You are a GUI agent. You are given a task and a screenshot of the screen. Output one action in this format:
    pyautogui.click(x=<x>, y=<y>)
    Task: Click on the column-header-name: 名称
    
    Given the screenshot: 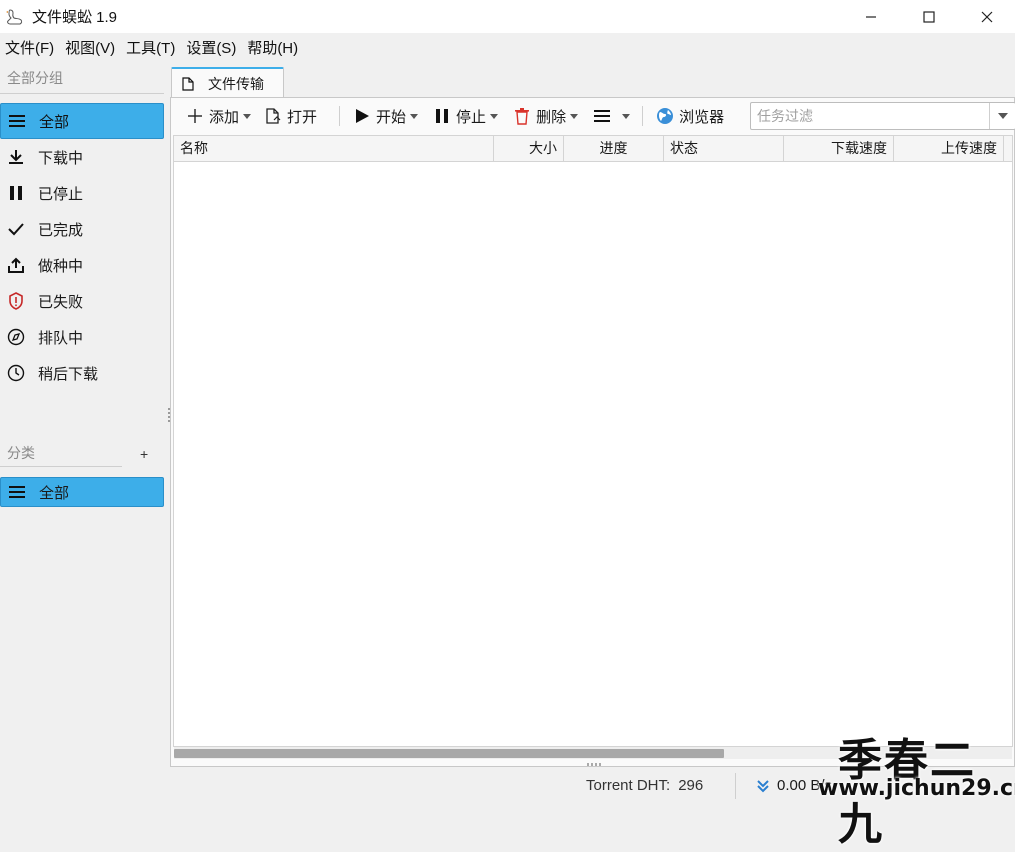 What is the action you would take?
    pyautogui.click(x=334, y=148)
    